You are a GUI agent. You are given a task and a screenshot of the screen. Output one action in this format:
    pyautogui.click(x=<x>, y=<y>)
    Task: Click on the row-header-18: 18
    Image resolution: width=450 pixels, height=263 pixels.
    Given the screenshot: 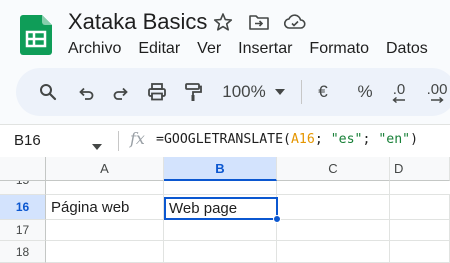 What is the action you would take?
    pyautogui.click(x=23, y=252)
    